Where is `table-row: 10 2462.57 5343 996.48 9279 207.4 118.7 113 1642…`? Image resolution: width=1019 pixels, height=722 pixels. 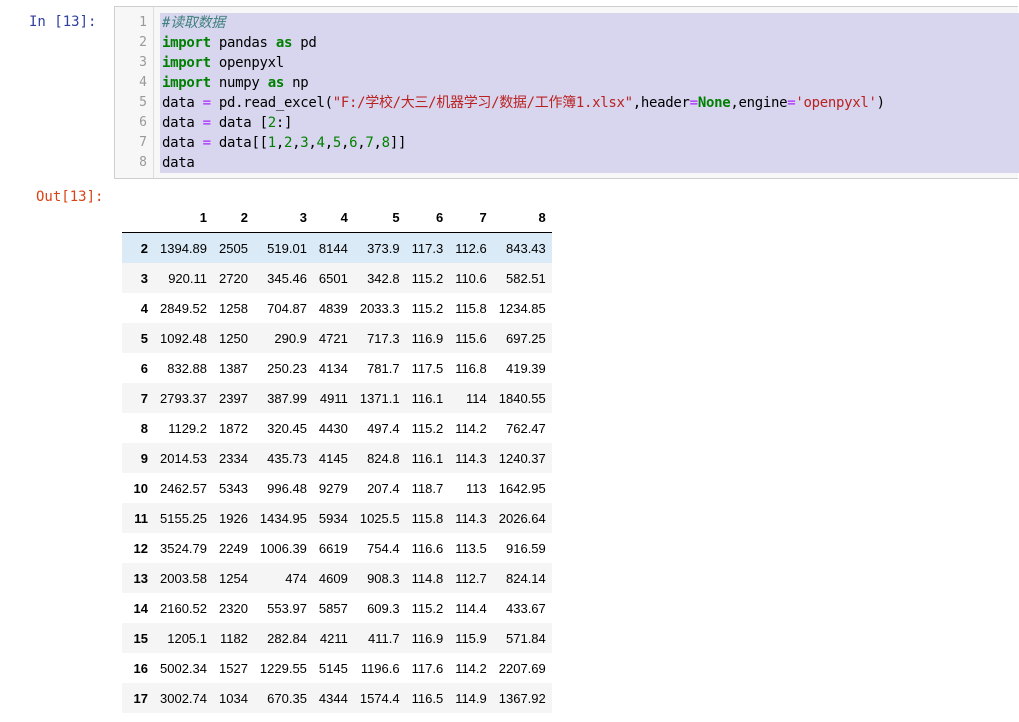
table-row: 10 2462.57 5343 996.48 9279 207.4 118.7 113 1642… is located at coordinates (337, 488).